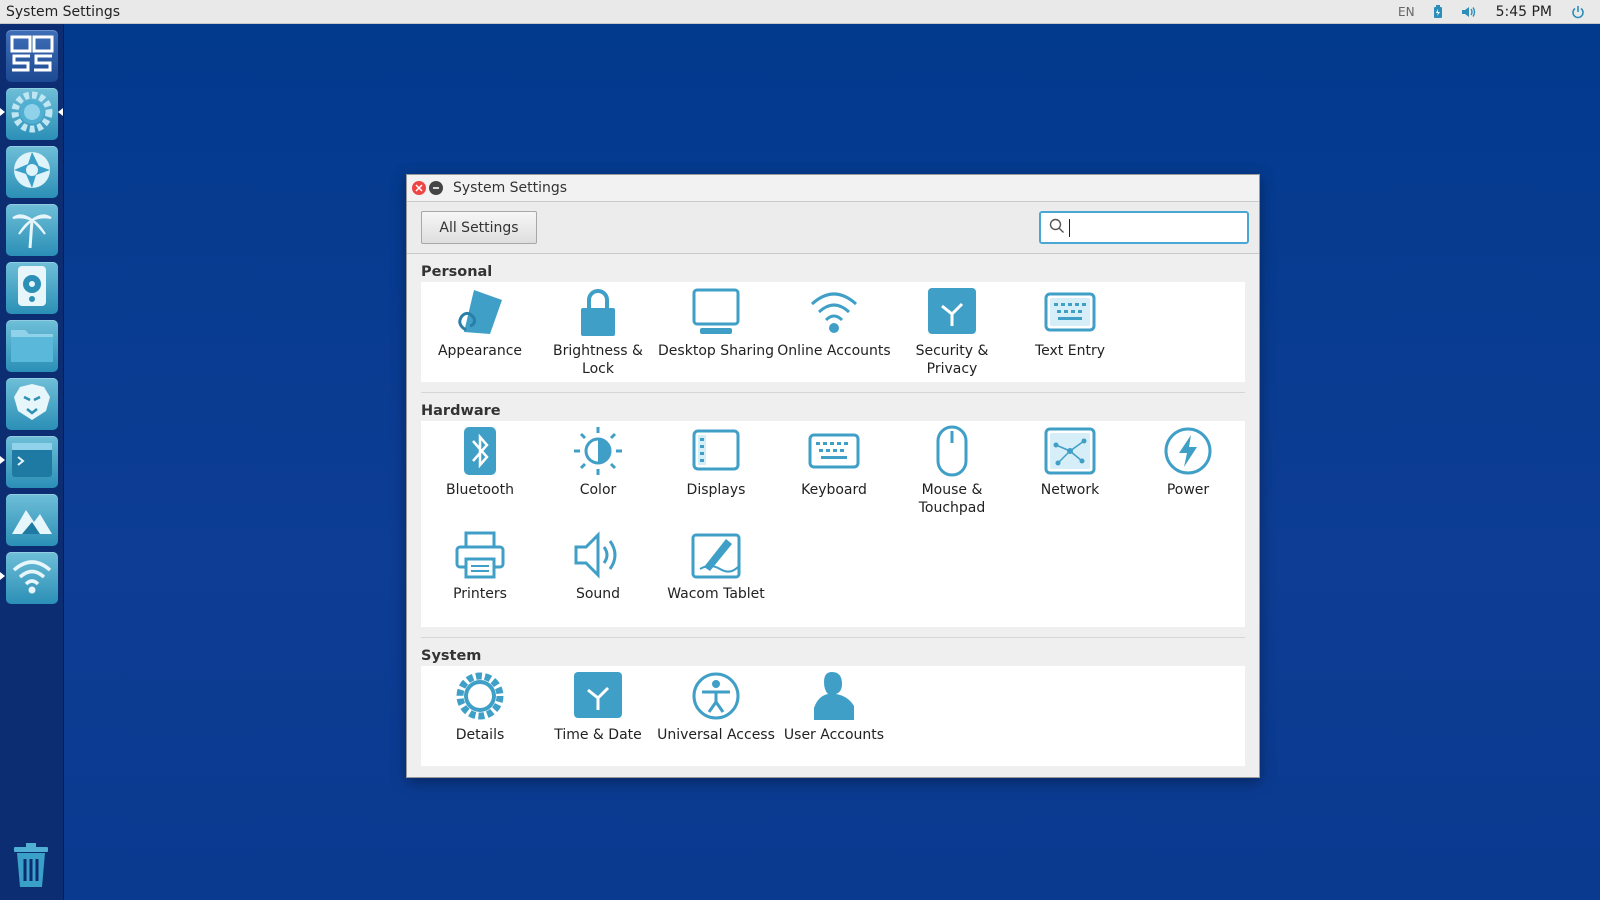 Image resolution: width=1600 pixels, height=900 pixels. I want to click on trash-icon, so click(31, 867).